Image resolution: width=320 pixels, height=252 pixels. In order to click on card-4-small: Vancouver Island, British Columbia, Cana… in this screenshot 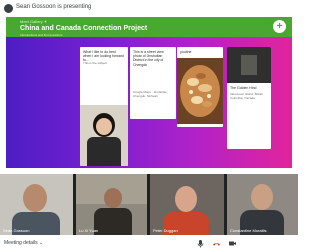, I will do `click(246, 96)`.